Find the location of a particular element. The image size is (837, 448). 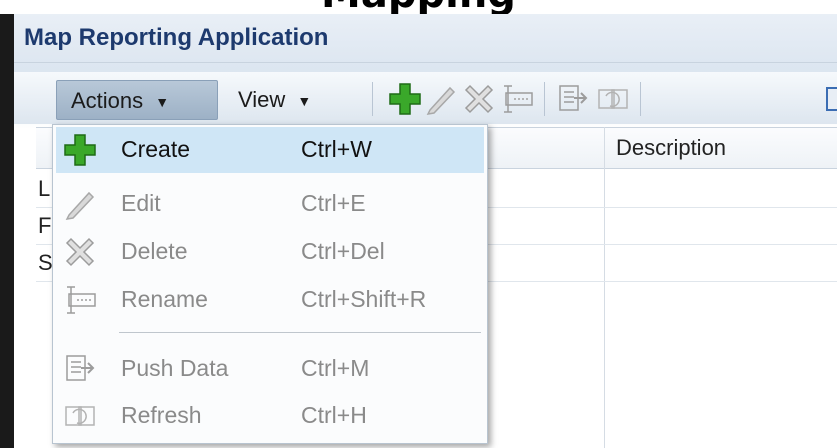

delete-x-icon is located at coordinates (80, 252).